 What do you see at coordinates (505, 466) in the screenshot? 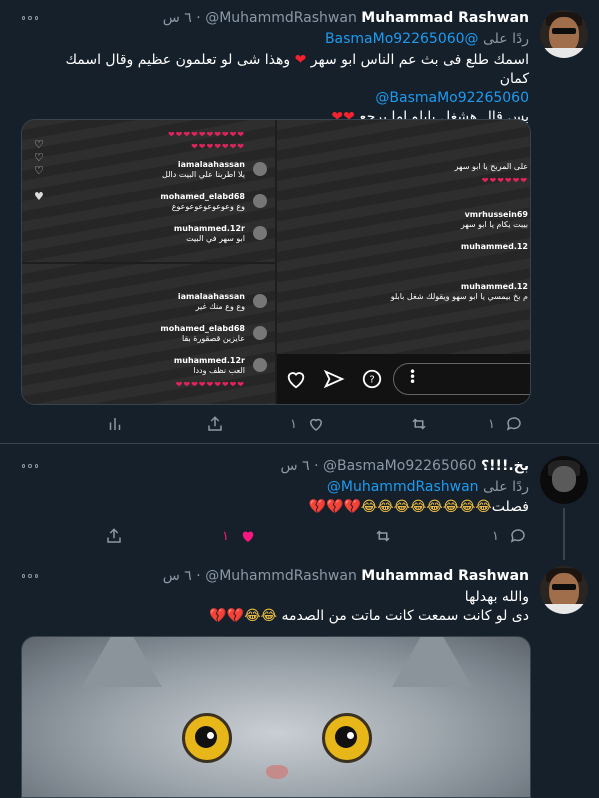
I see `user-name: بخ.!!!؟` at bounding box center [505, 466].